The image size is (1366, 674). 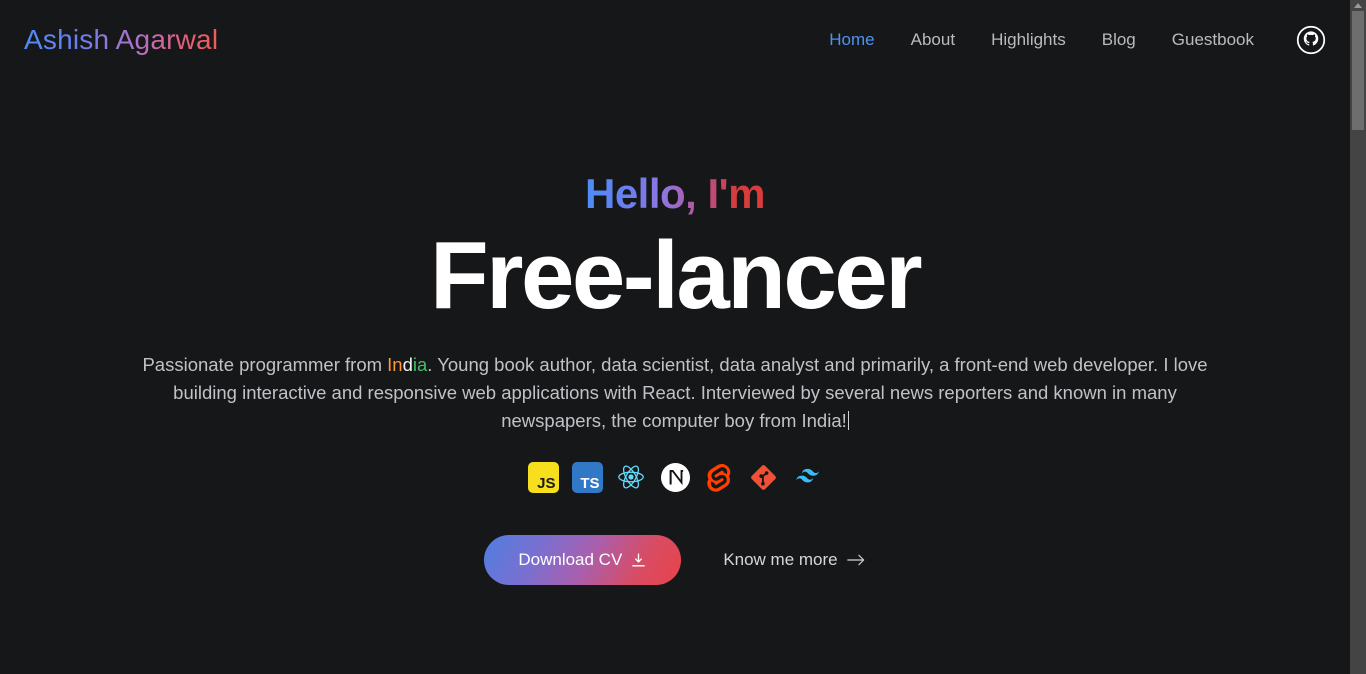 I want to click on know-me-more-link: Know me more, so click(x=794, y=560).